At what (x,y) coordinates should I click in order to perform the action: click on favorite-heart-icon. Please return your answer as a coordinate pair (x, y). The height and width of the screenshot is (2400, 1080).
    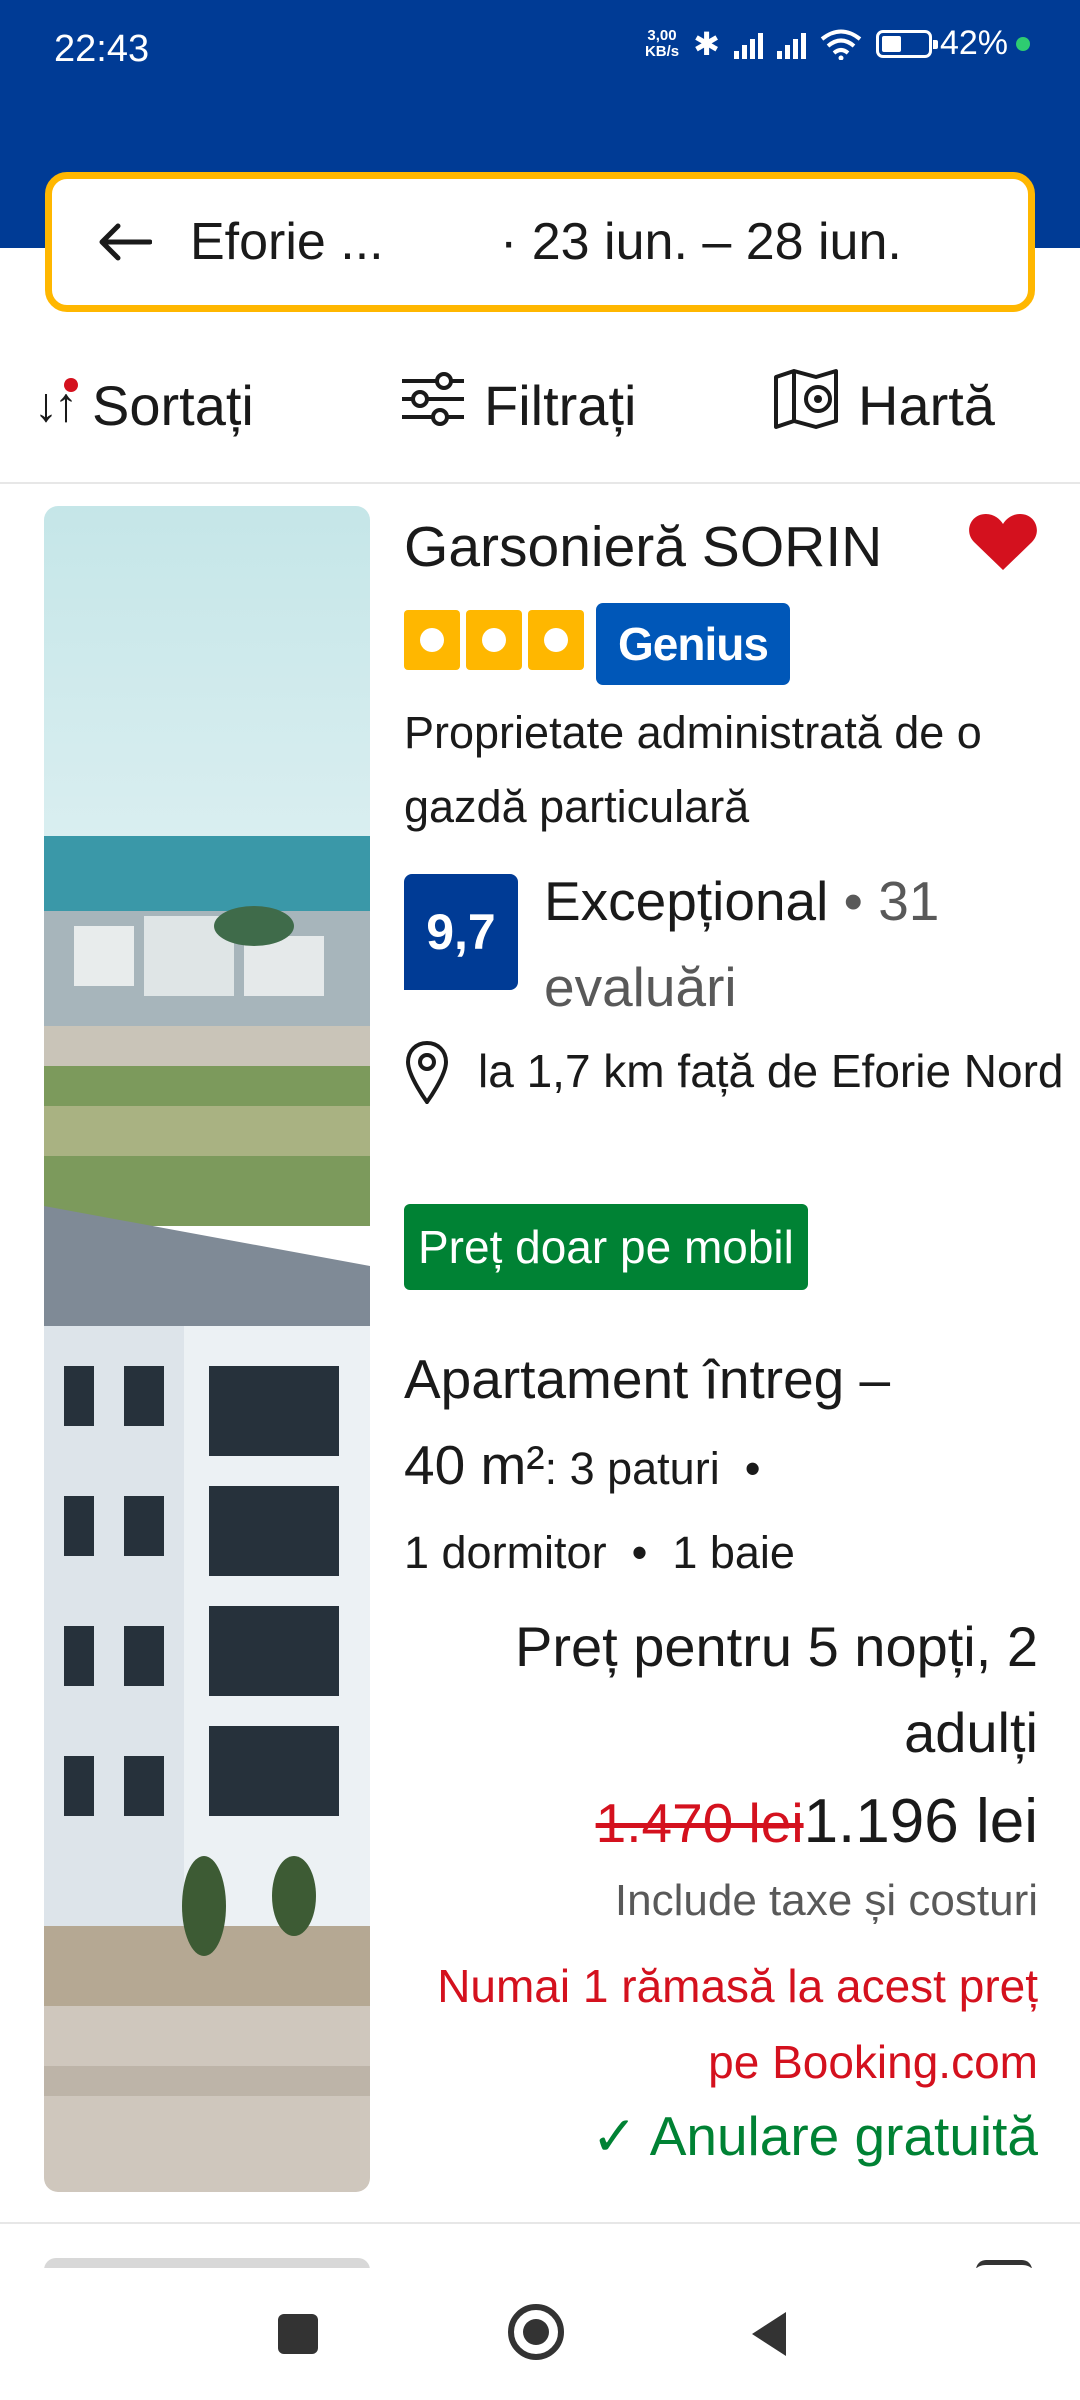
    Looking at the image, I should click on (1003, 543).